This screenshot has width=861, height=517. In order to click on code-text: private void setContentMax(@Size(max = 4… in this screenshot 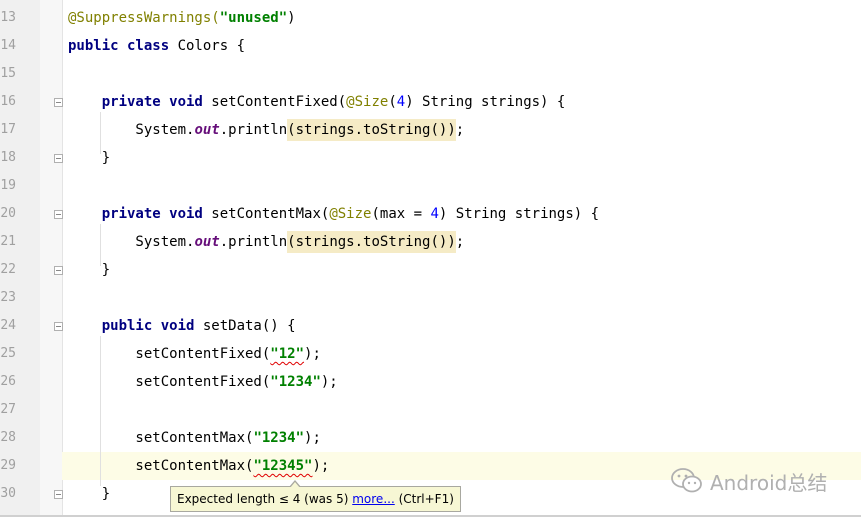, I will do `click(333, 214)`.